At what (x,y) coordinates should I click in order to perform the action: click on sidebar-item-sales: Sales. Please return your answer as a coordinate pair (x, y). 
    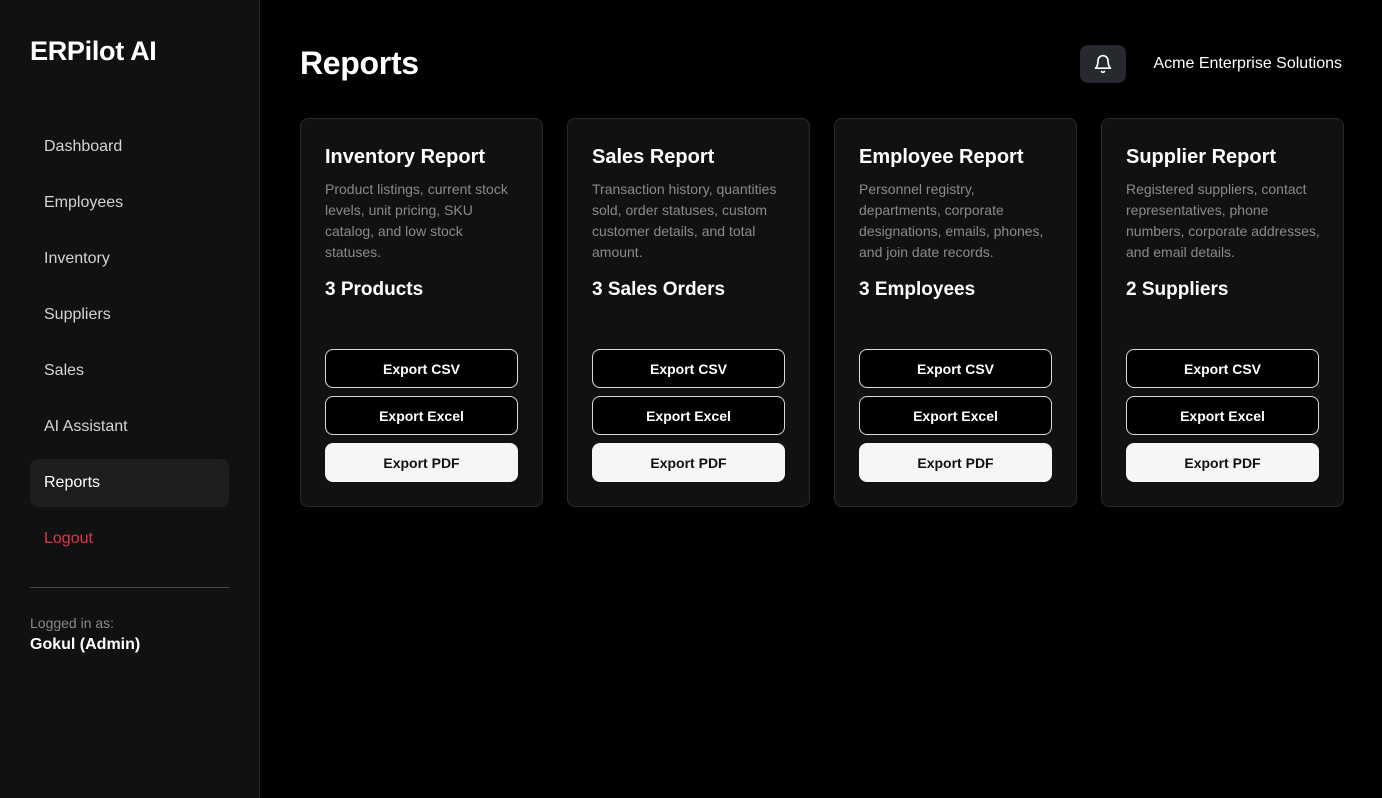
    Looking at the image, I should click on (129, 371).